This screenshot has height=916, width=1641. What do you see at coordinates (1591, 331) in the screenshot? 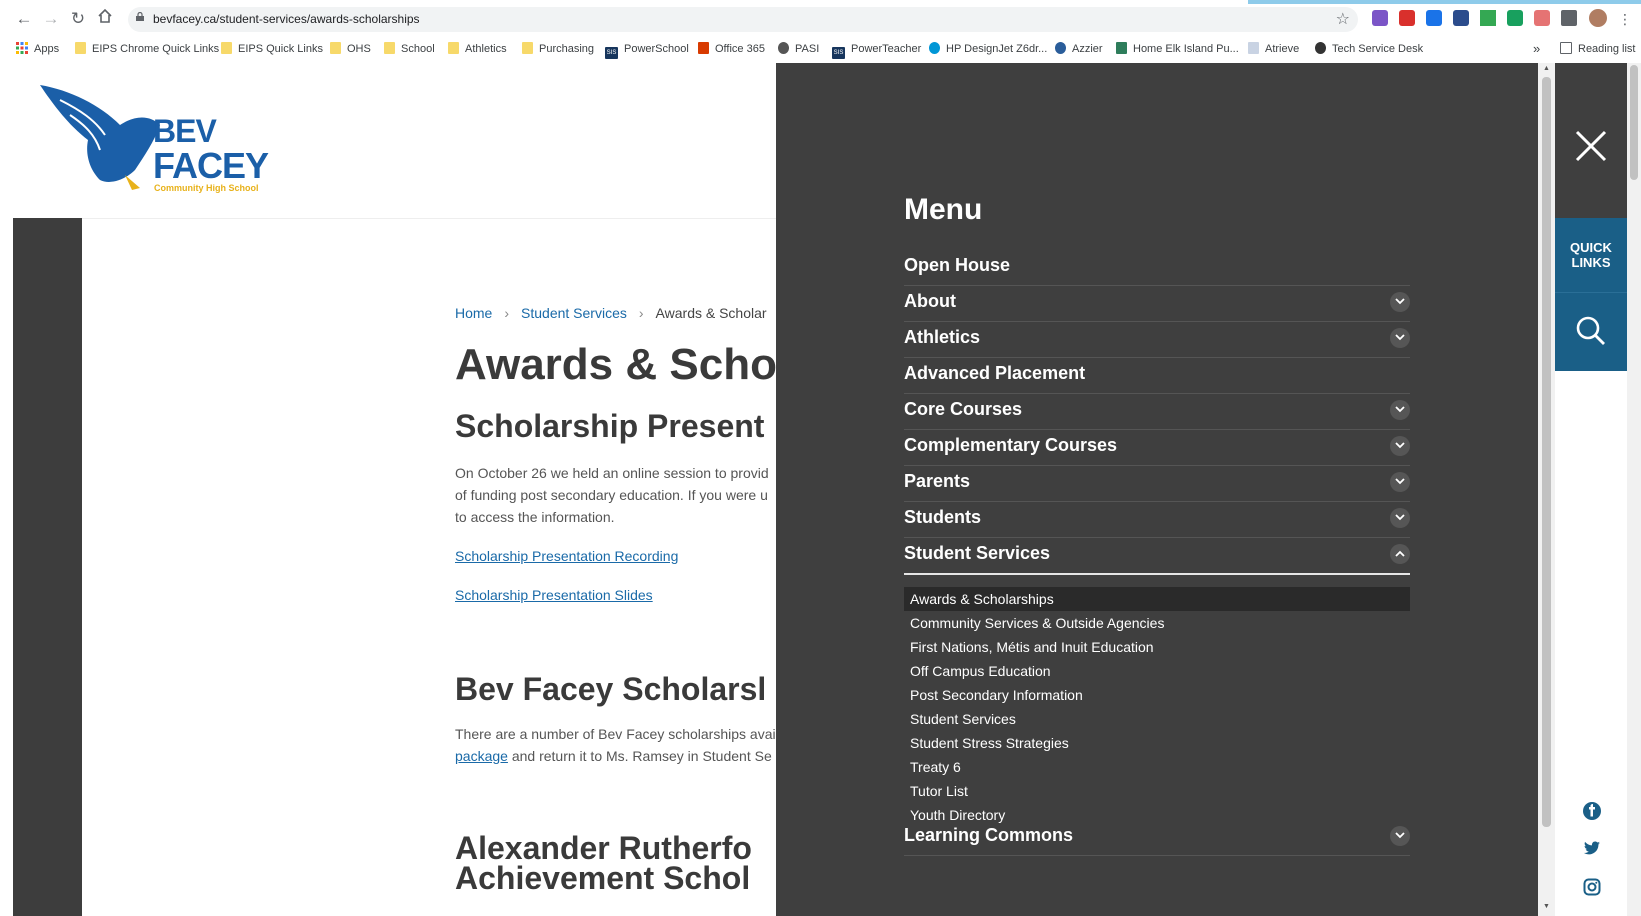
I see `search-button` at bounding box center [1591, 331].